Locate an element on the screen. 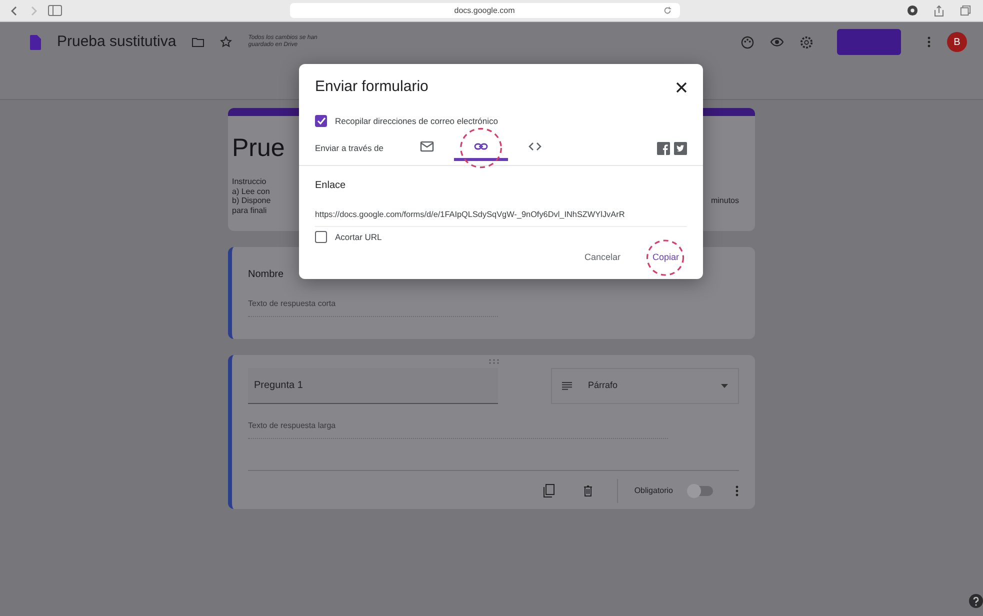  paragraph-icon is located at coordinates (567, 386).